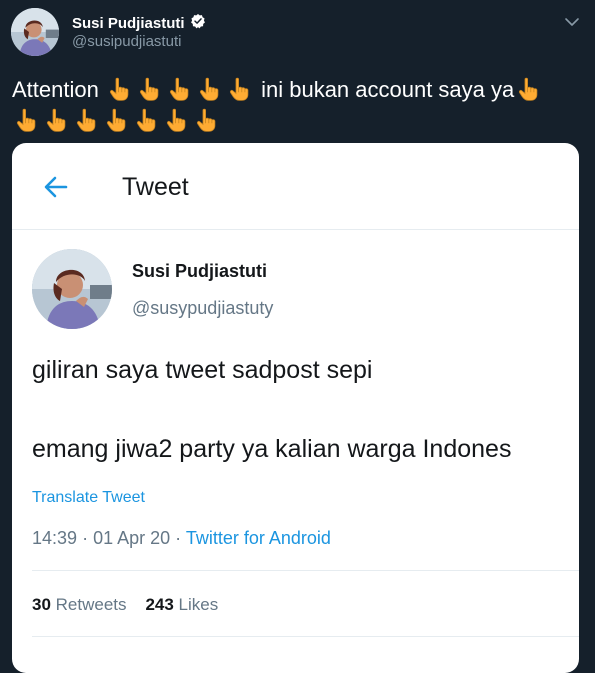 The width and height of the screenshot is (595, 673). What do you see at coordinates (295, 186) in the screenshot?
I see `screenshot-header: Tweet` at bounding box center [295, 186].